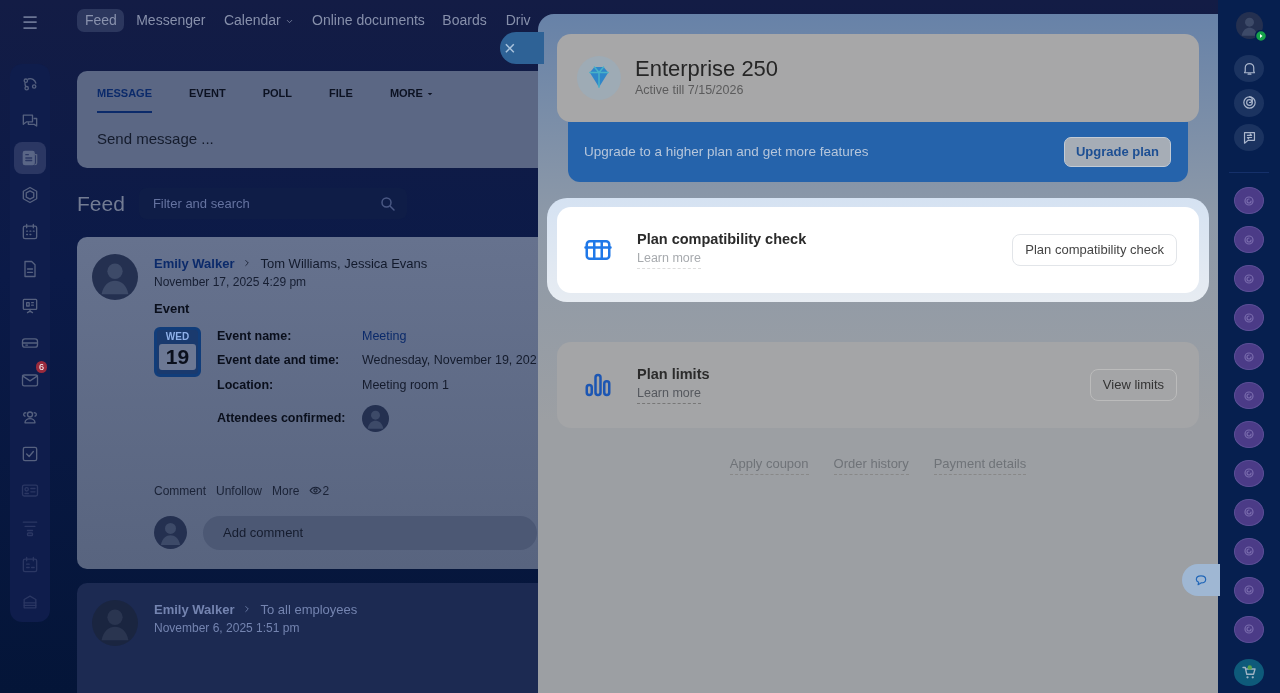 This screenshot has width=1280, height=693. I want to click on field-label: Event date and time:, so click(279, 361).